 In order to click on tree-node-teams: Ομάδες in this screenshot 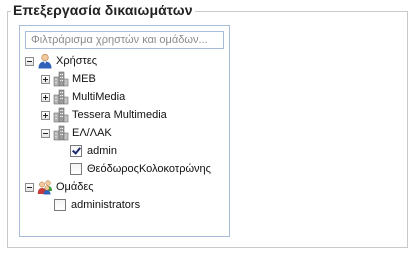, I will do `click(59, 187)`.